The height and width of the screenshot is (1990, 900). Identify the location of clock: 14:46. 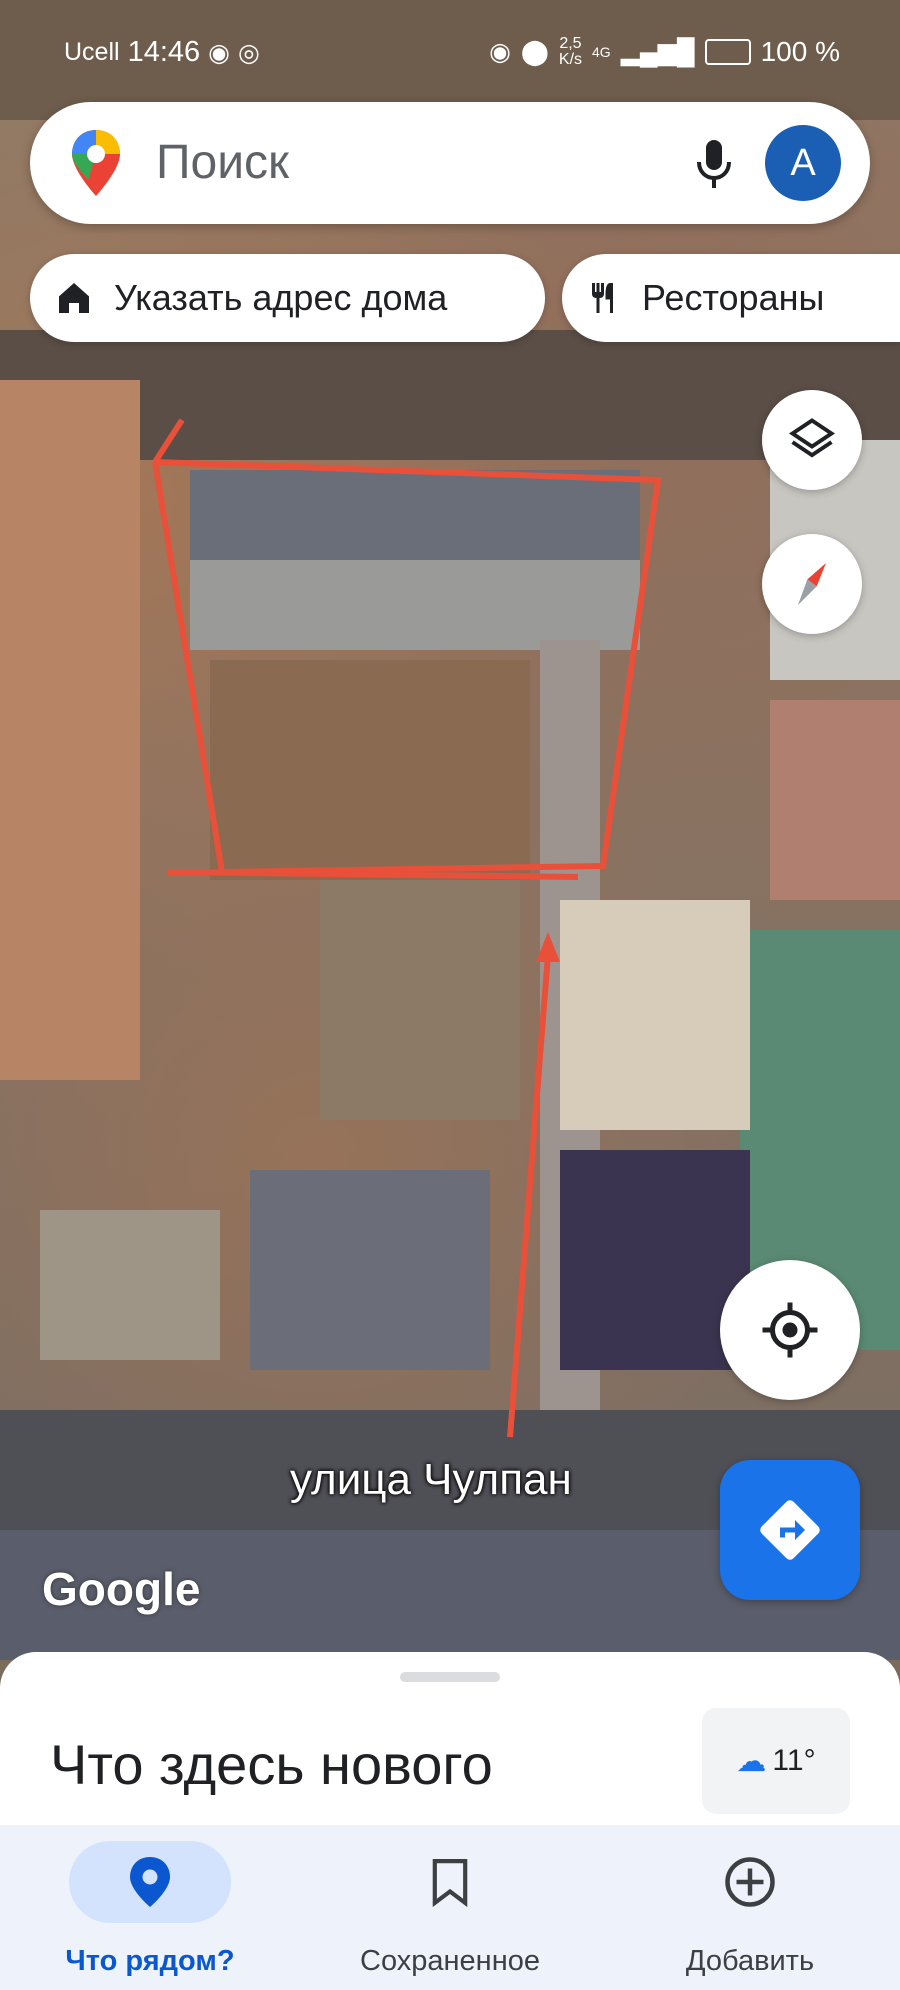
(164, 52).